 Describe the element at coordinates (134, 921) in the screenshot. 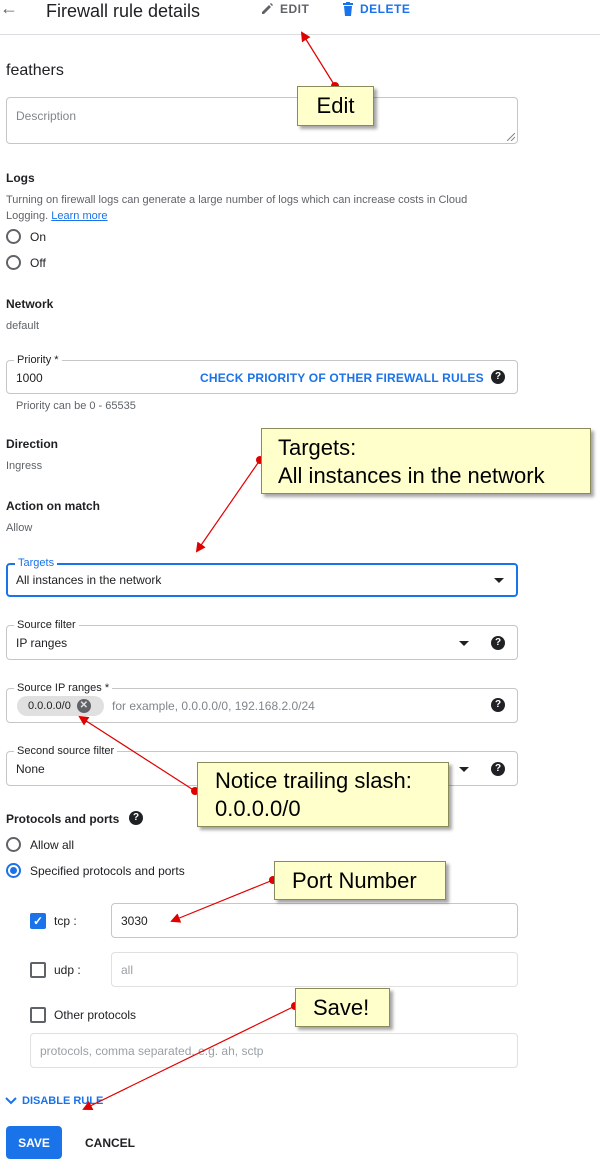

I see `tcp-ports-value: 3030` at that location.